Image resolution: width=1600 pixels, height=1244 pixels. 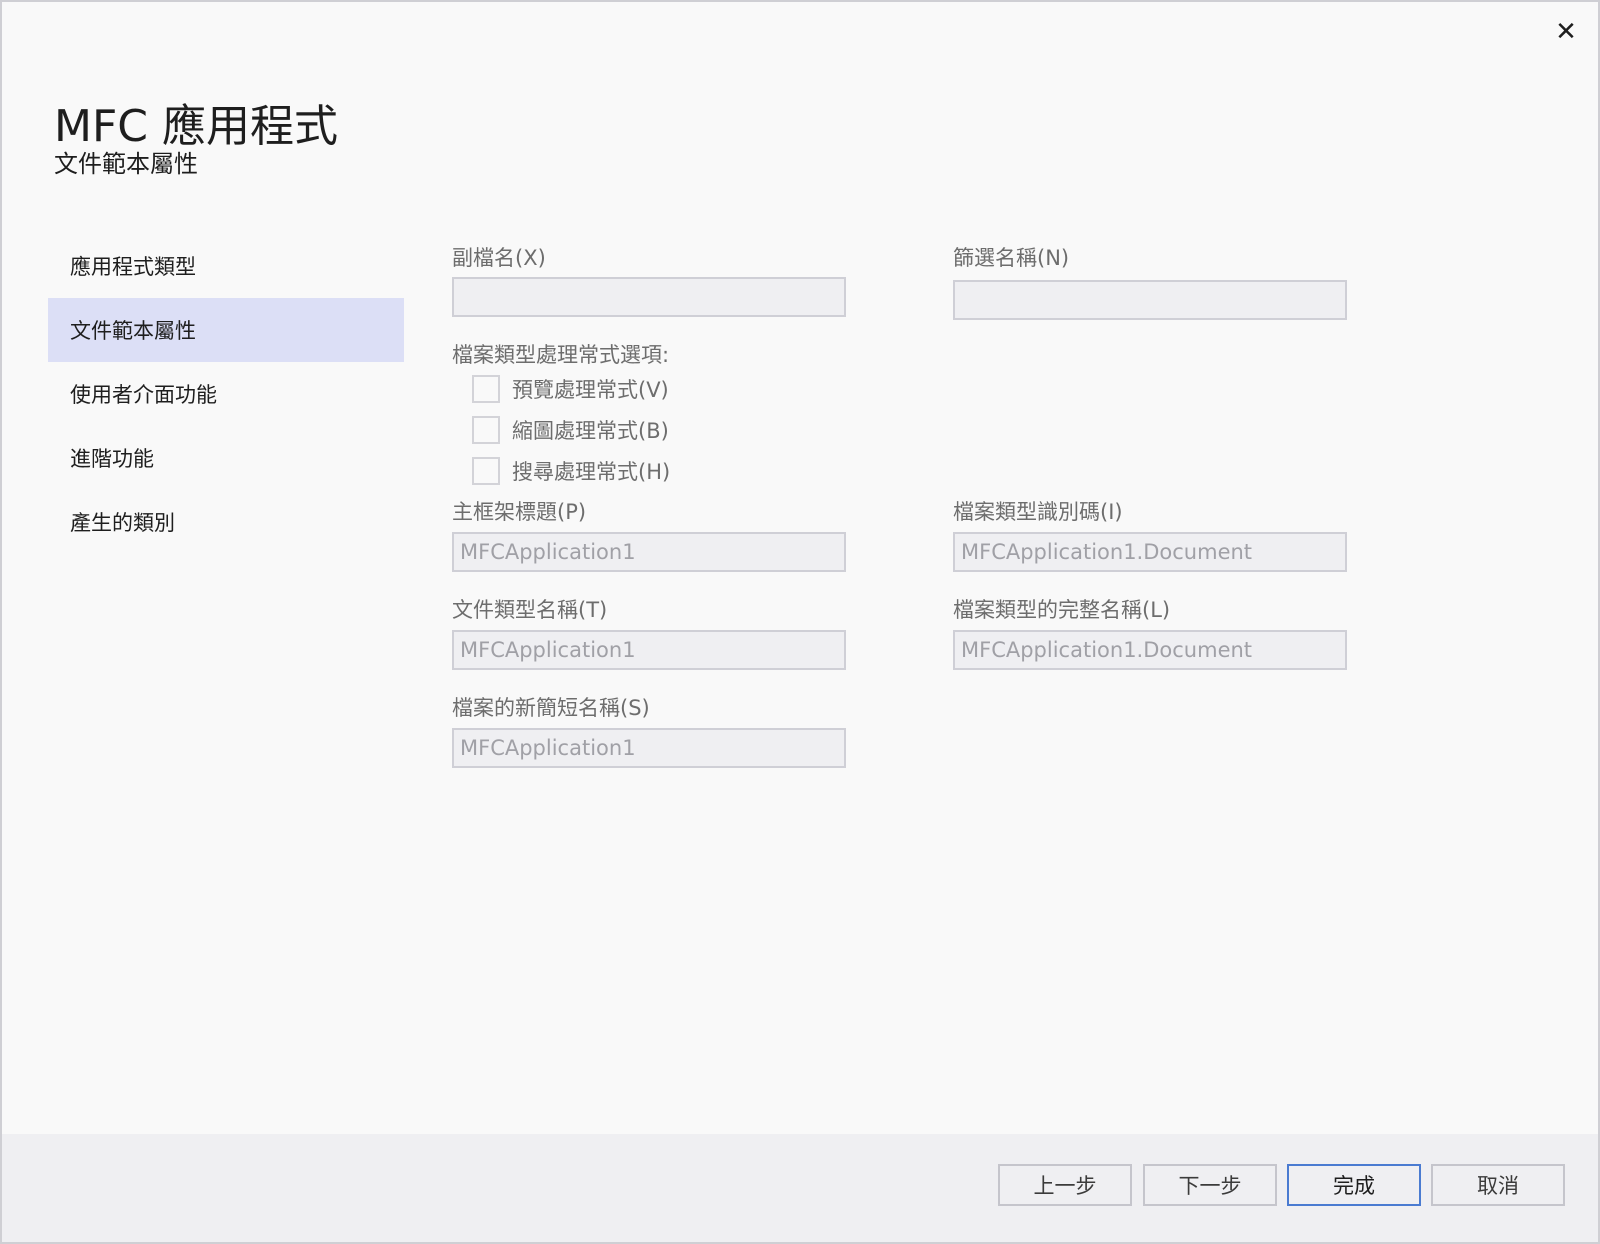 What do you see at coordinates (226, 330) in the screenshot?
I see `sidebar-item-document-template-properties: 文件範本屬性` at bounding box center [226, 330].